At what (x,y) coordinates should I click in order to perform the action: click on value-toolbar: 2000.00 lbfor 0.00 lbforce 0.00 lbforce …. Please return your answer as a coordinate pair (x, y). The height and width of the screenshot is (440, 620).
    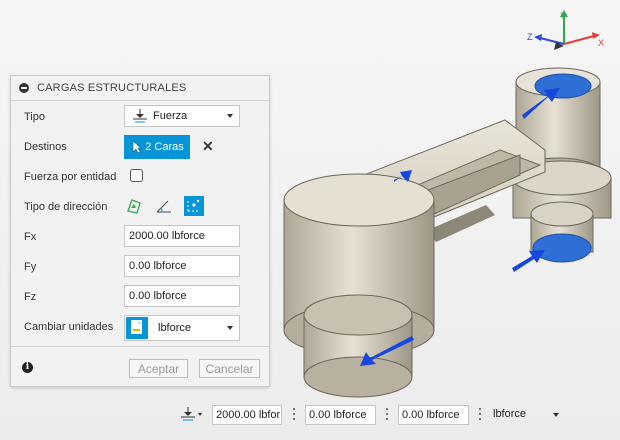
    Looking at the image, I should click on (372, 415).